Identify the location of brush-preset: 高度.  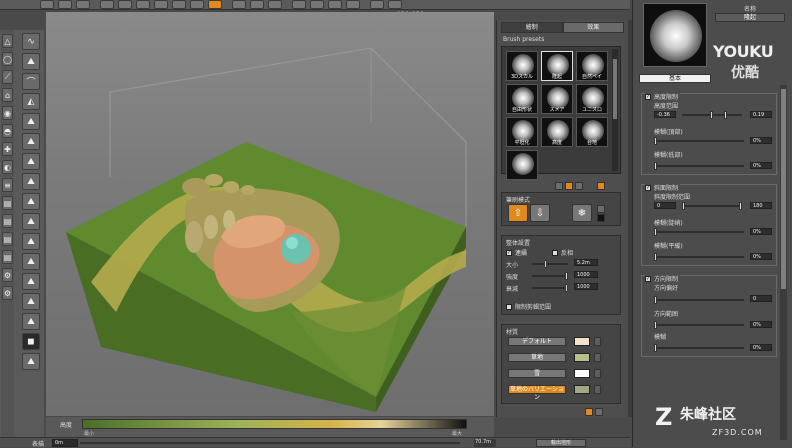
(557, 132).